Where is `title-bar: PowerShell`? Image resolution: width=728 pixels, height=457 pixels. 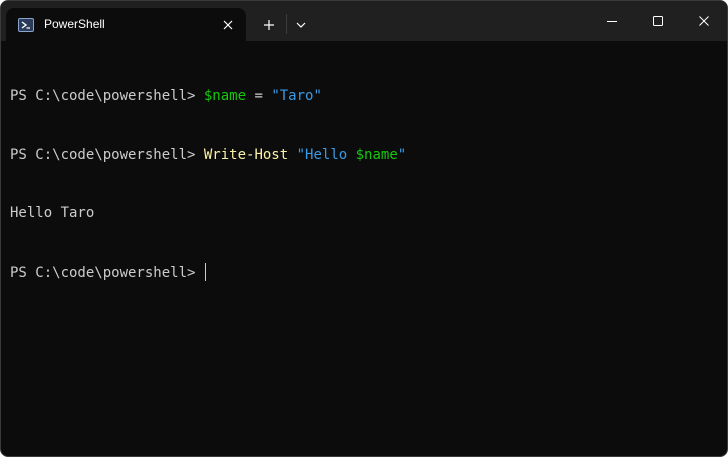 title-bar: PowerShell is located at coordinates (364, 21).